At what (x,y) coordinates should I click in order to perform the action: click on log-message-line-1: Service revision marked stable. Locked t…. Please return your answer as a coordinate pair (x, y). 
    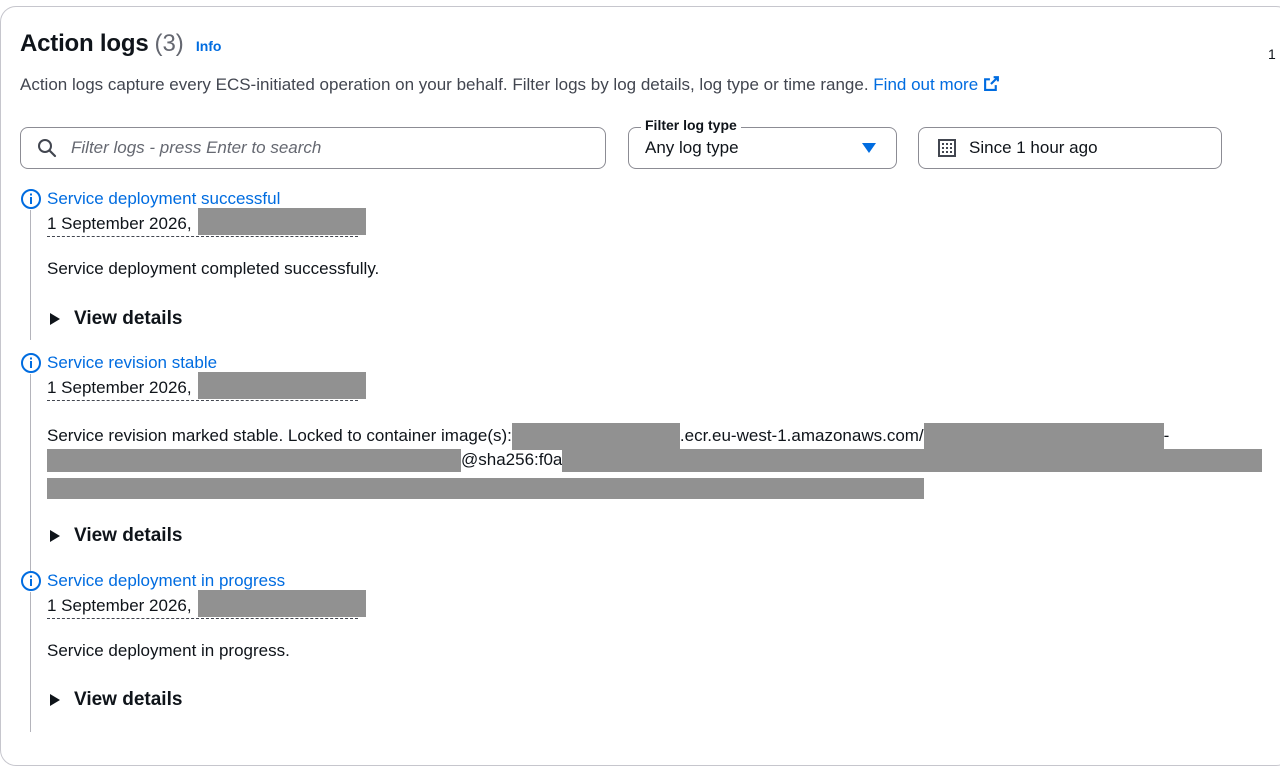
    Looking at the image, I should click on (608, 436).